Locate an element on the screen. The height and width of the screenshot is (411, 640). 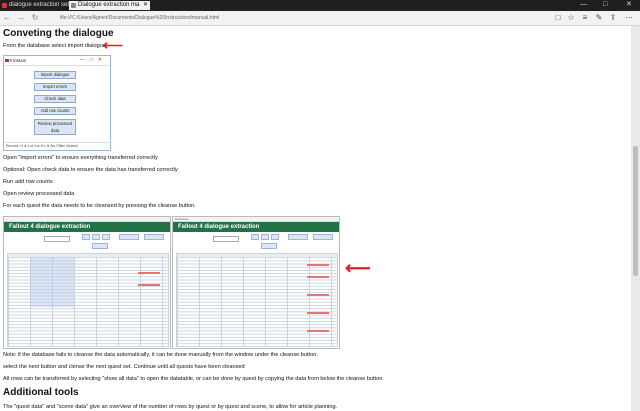
forward-button: → is located at coordinates (21, 18).